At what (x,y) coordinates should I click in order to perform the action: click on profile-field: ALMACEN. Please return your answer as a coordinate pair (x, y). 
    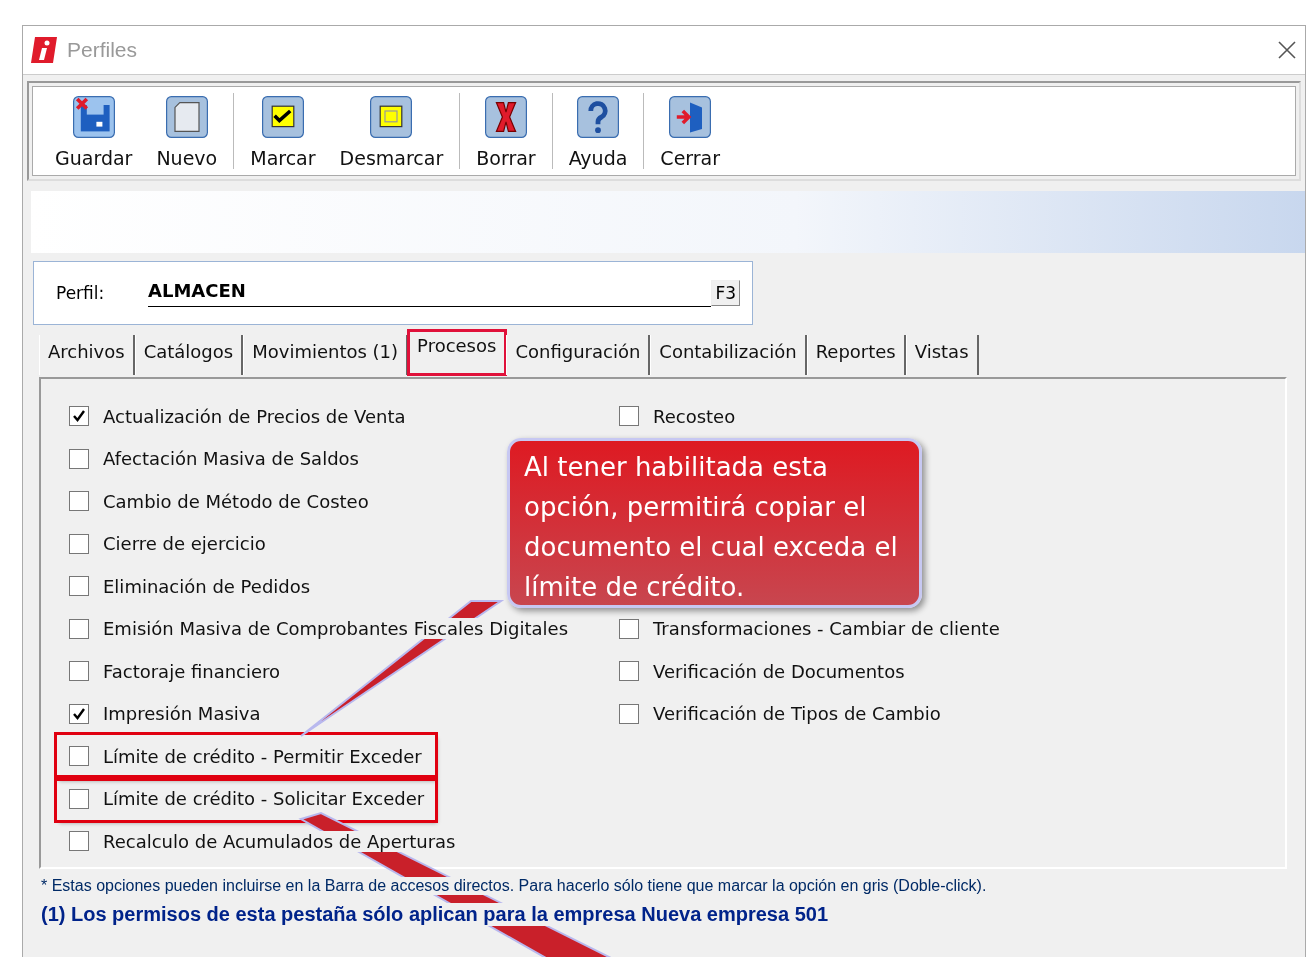
    Looking at the image, I should click on (430, 293).